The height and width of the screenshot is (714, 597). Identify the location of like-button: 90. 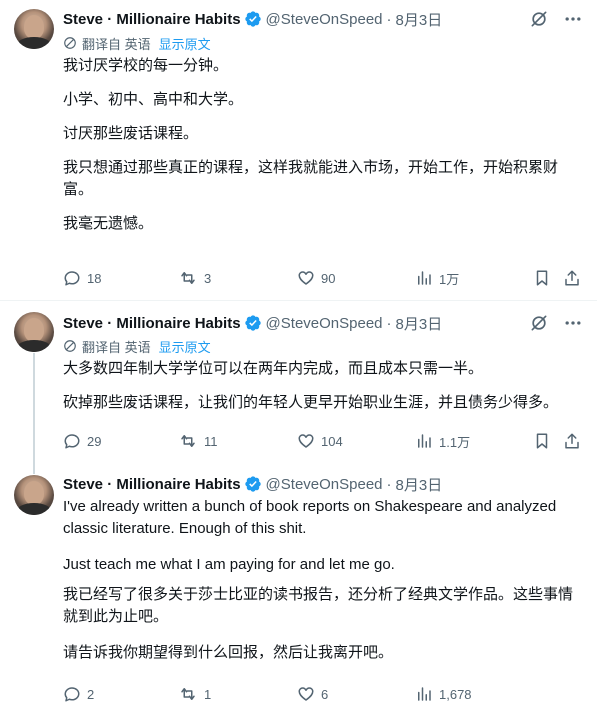
(316, 278).